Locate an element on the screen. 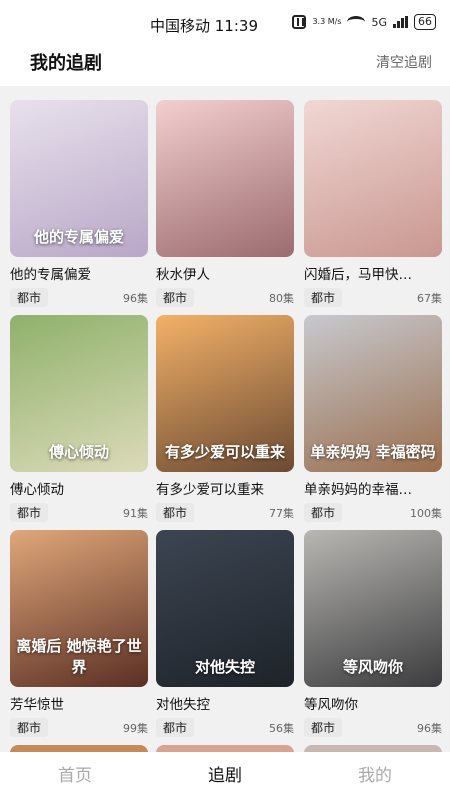 Image resolution: width=450 pixels, height=800 pixels. drama-title: 他的专属偏爱 is located at coordinates (79, 273).